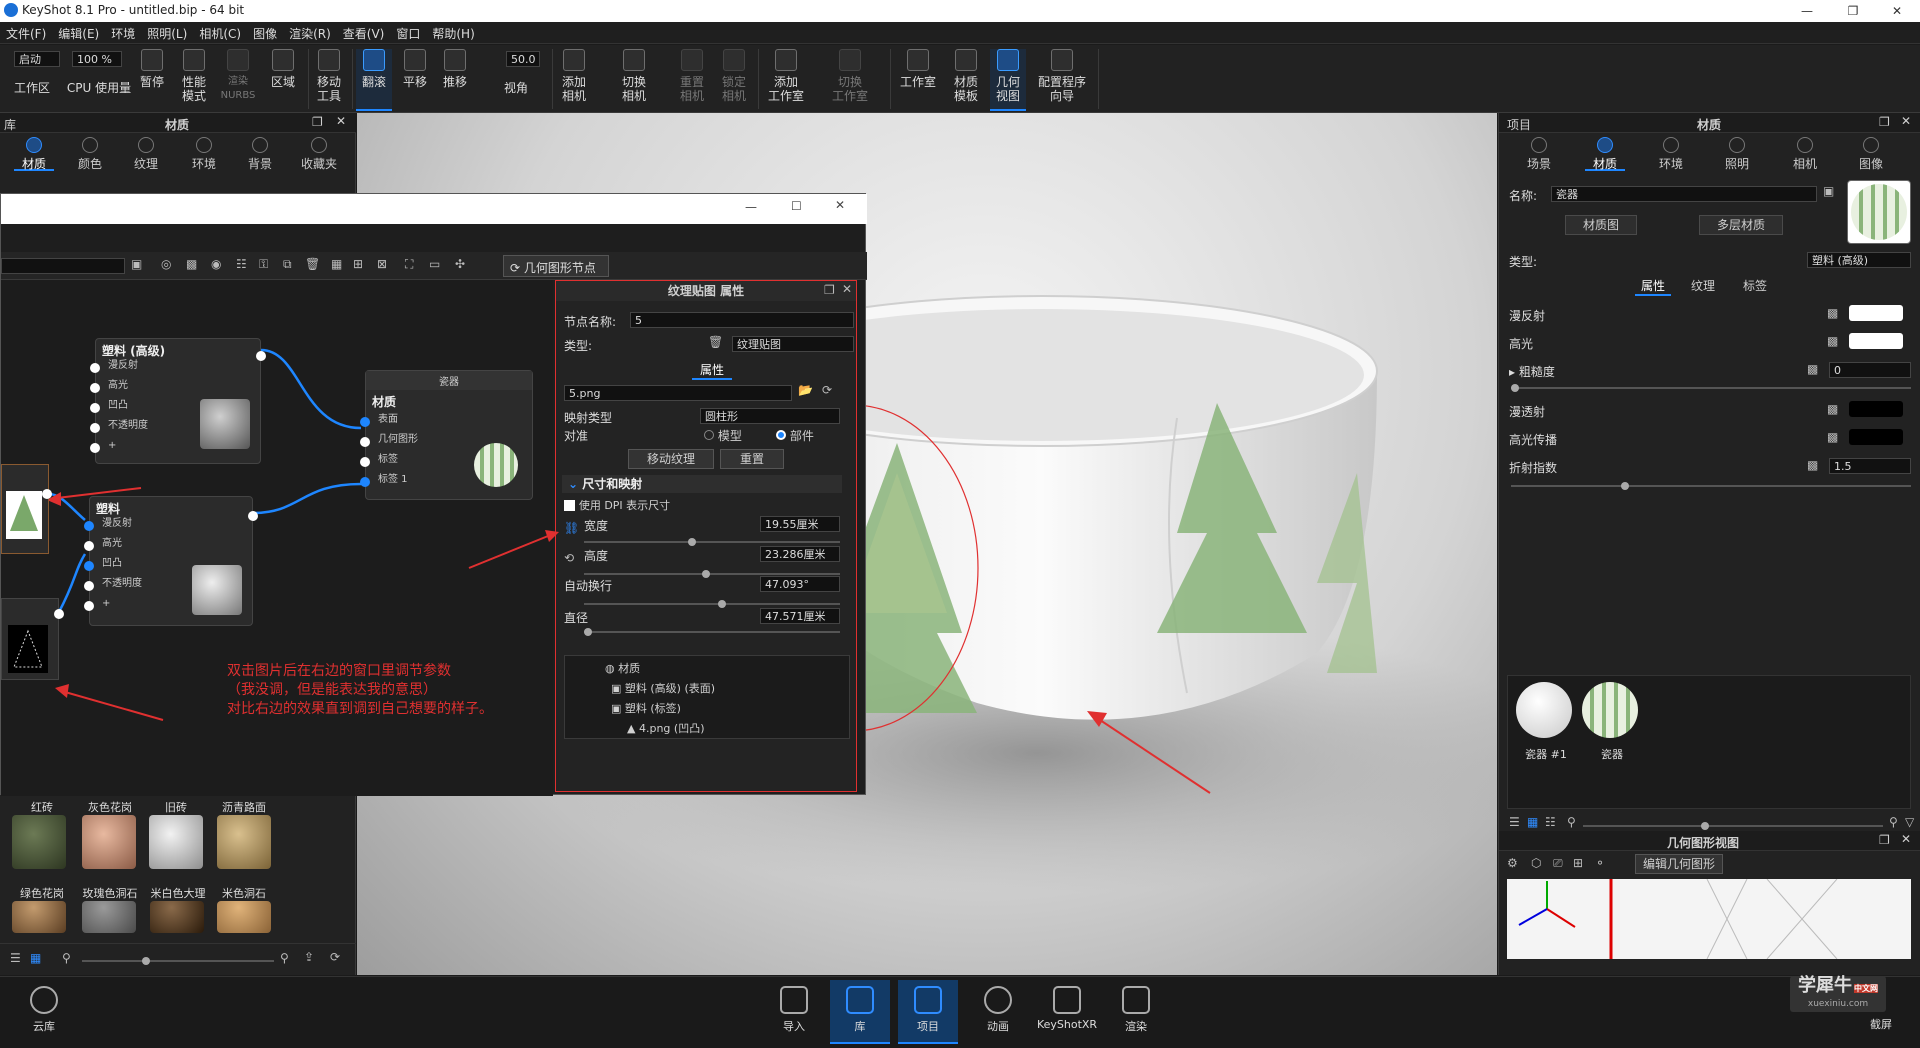 This screenshot has width=1920, height=1048. What do you see at coordinates (1605, 154) in the screenshot?
I see `project-tab-material: 材质` at bounding box center [1605, 154].